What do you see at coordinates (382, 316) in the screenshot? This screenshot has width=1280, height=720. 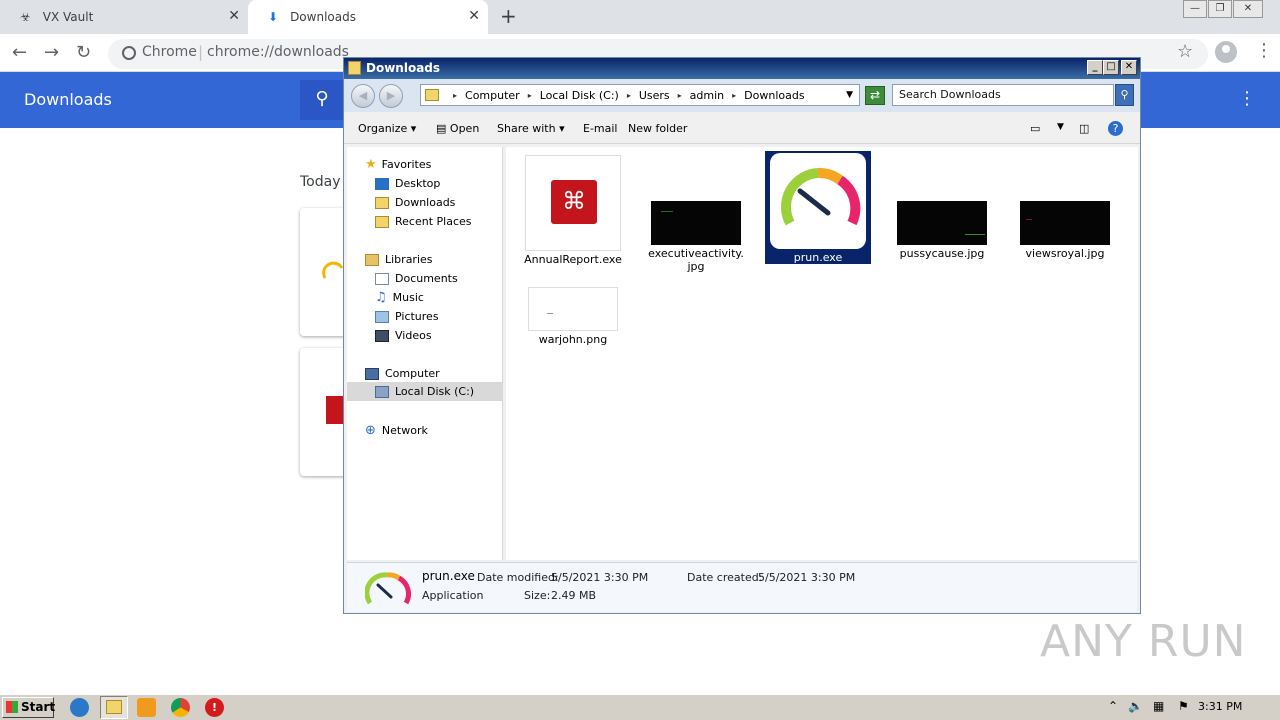 I see `pictures-icon` at bounding box center [382, 316].